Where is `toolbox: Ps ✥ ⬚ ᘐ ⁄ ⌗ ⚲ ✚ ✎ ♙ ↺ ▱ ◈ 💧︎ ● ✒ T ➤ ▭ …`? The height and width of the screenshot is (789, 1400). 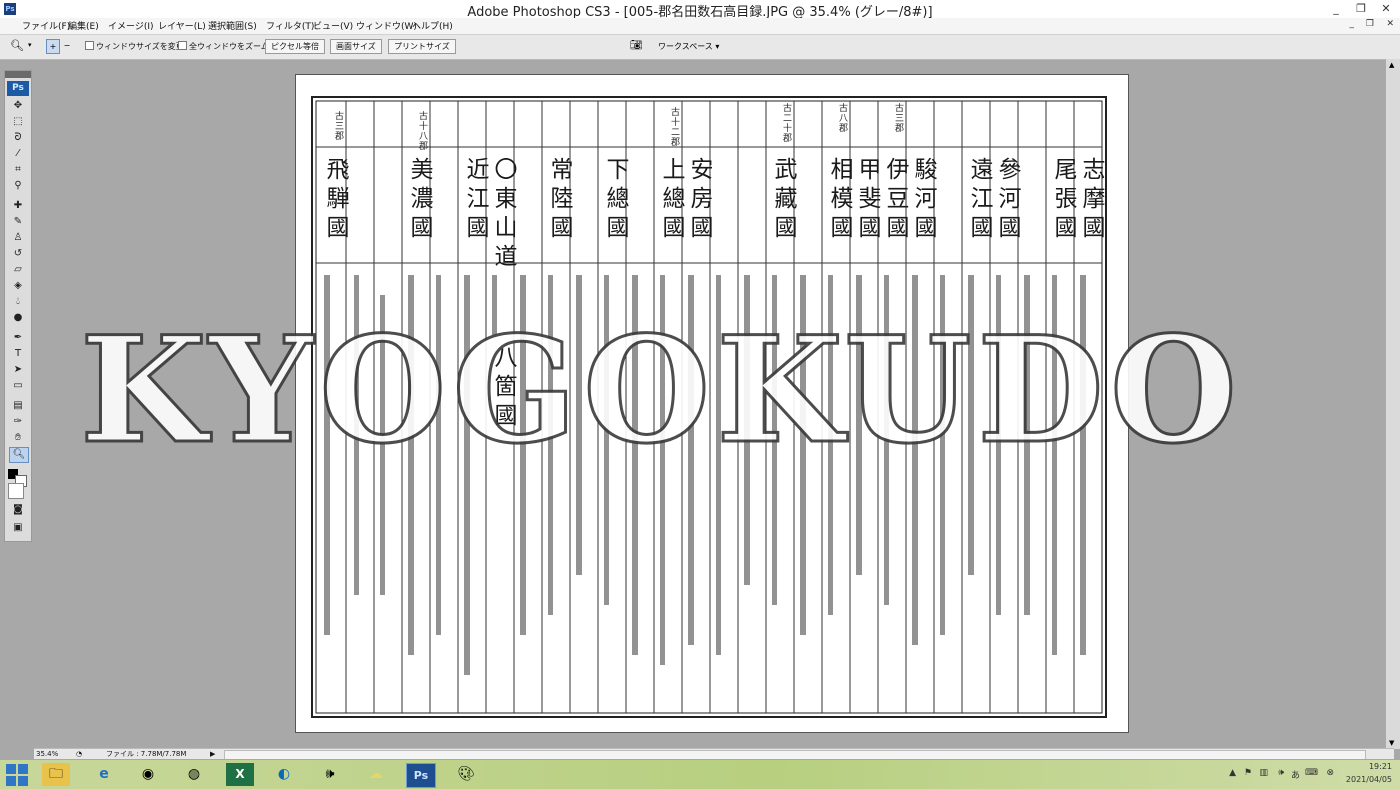
toolbox: Ps ✥ ⬚ ᘐ ⁄ ⌗ ⚲ ✚ ✎ ♙ ↺ ▱ ◈ 💧︎ ● ✒ T ➤ ▭ … is located at coordinates (18, 306).